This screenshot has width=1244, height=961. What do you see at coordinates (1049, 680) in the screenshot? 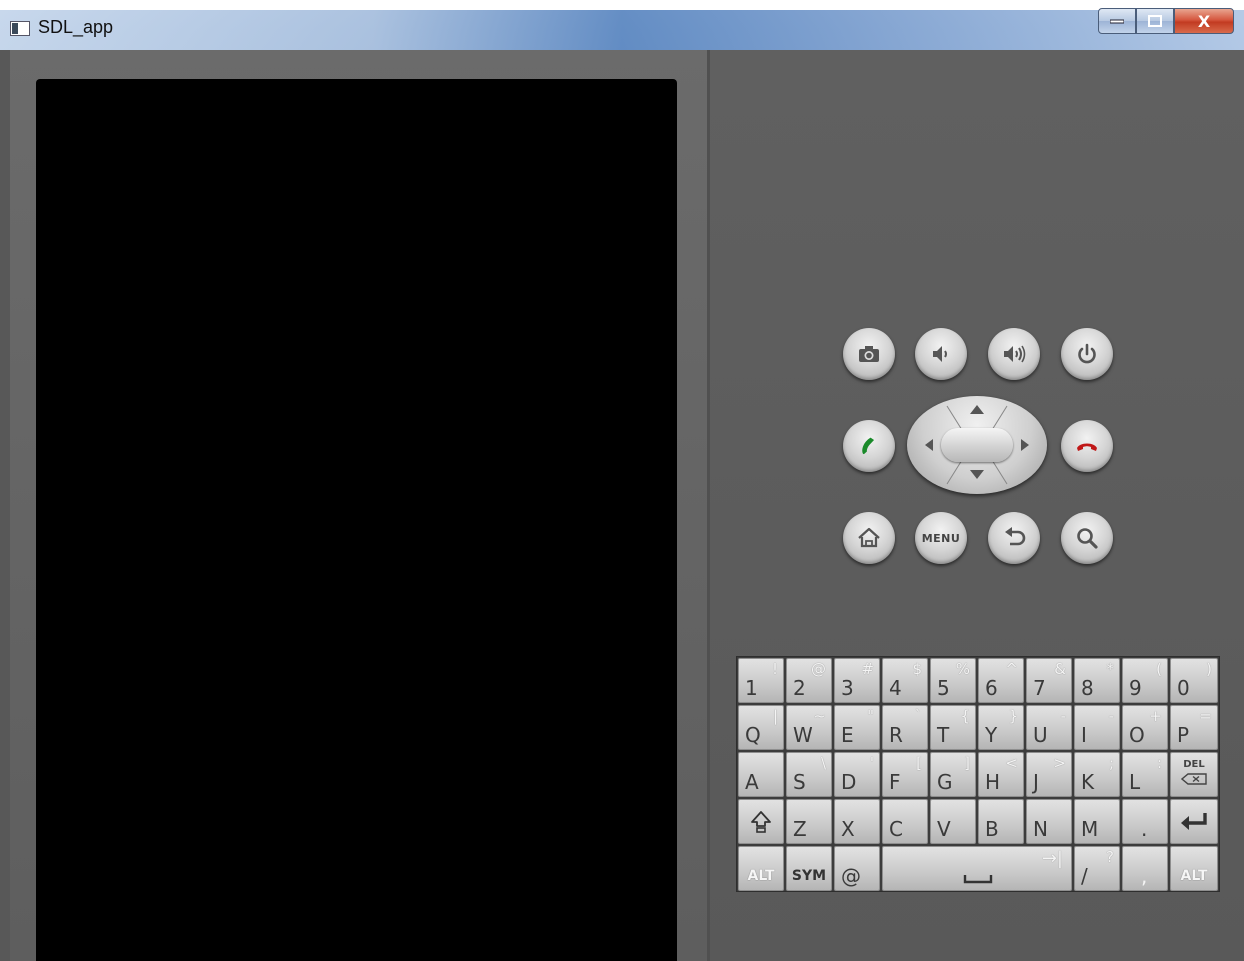
I see `key-7: 7 &` at bounding box center [1049, 680].